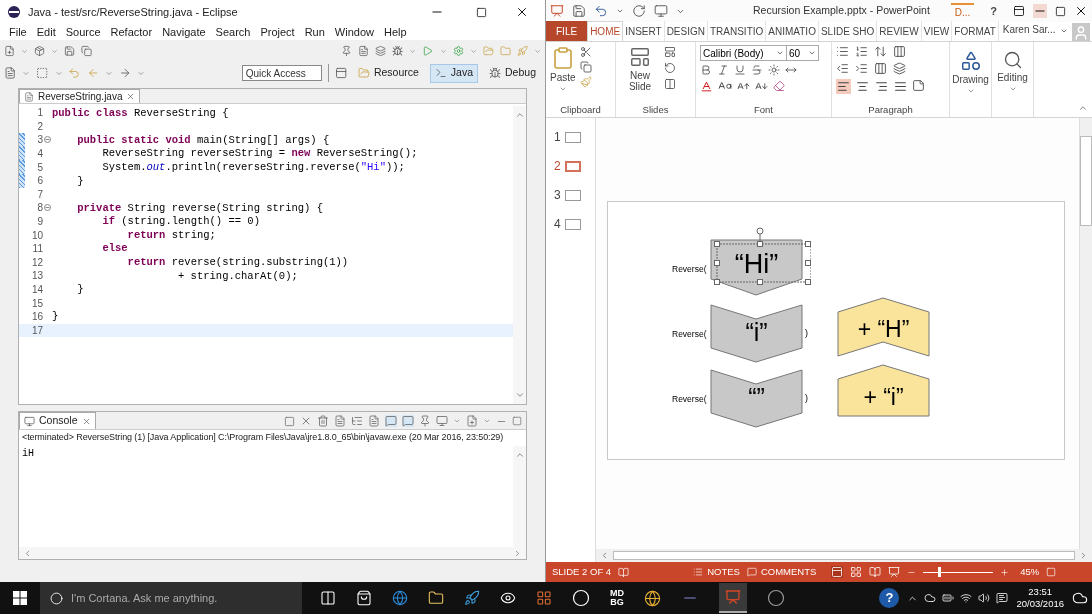 This screenshot has height=614, width=1092. I want to click on tab-label: ReverseString.java, so click(80, 97).